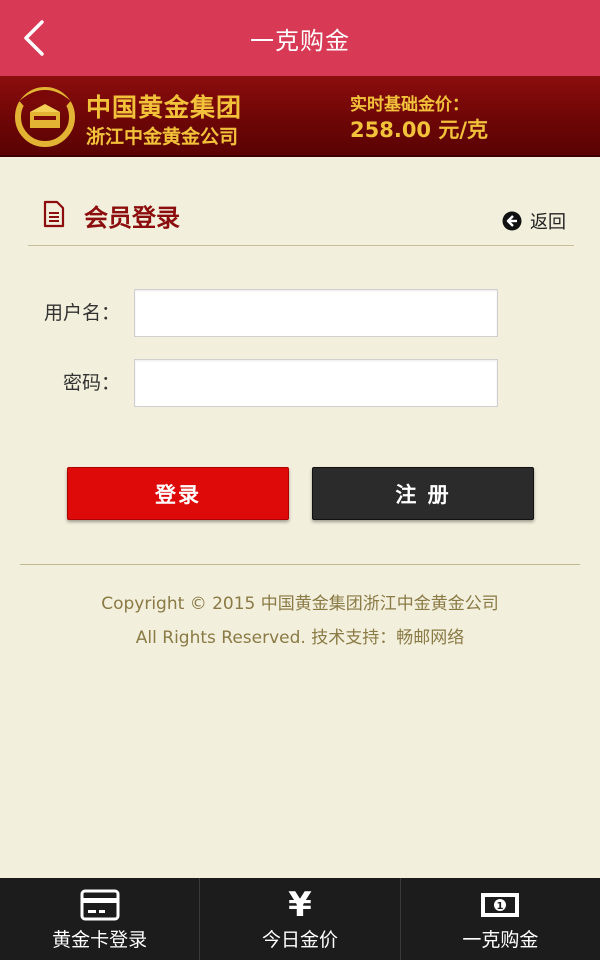 This screenshot has width=600, height=960. Describe the element at coordinates (423, 493) in the screenshot. I see `register-button: 注 册` at that location.